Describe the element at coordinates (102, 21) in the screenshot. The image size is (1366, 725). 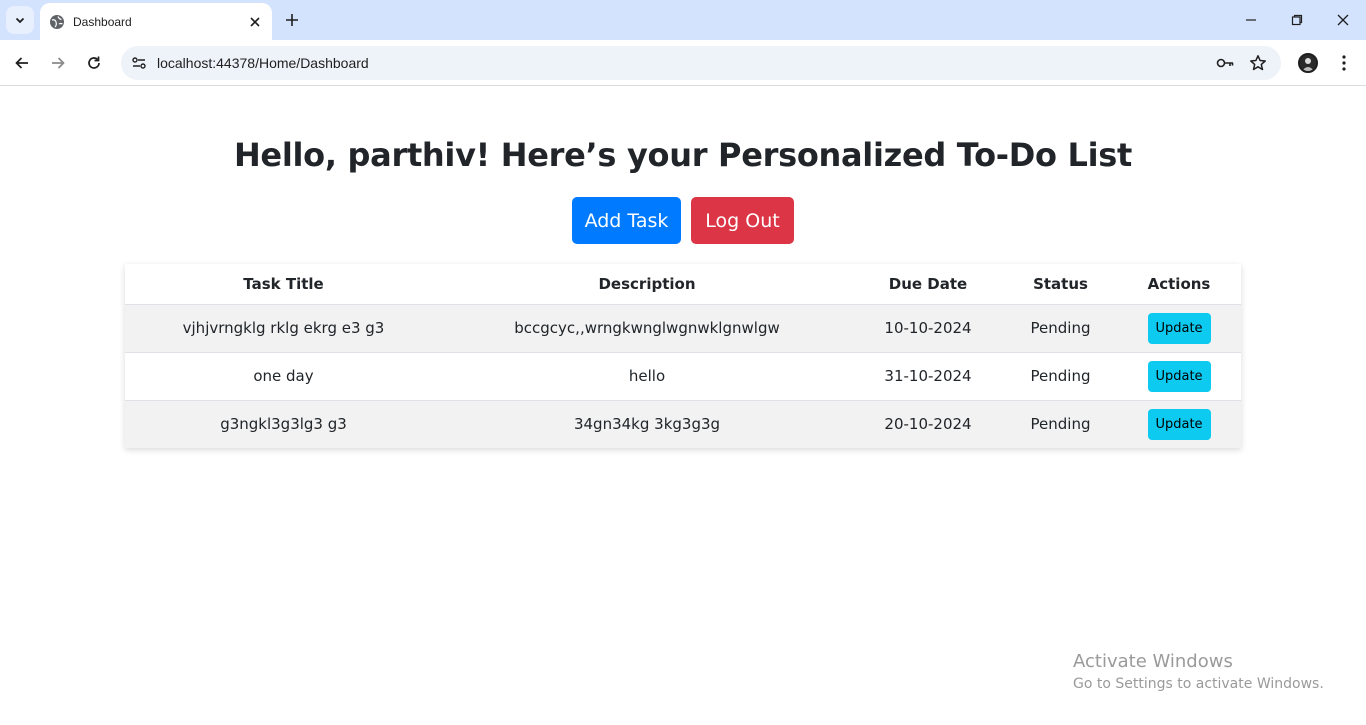
I see `tab-title: Dashboard` at that location.